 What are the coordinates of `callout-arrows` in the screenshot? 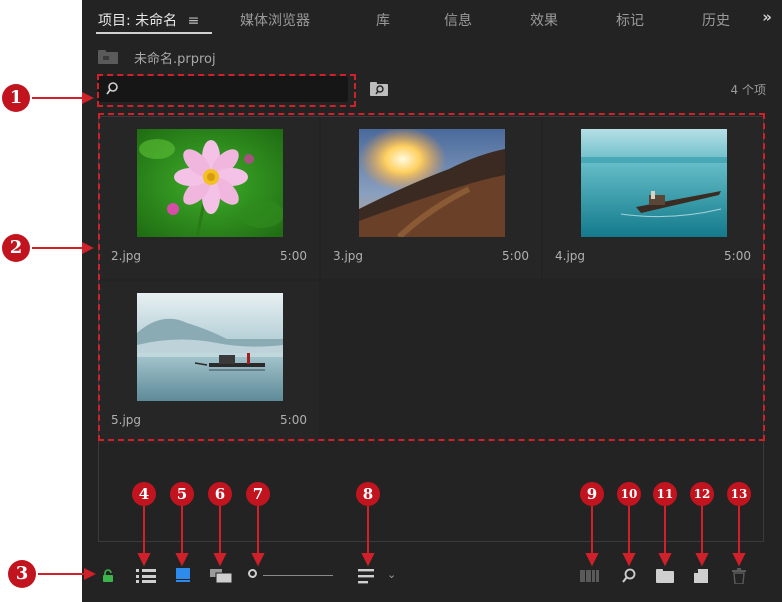 It's located at (441, 536).